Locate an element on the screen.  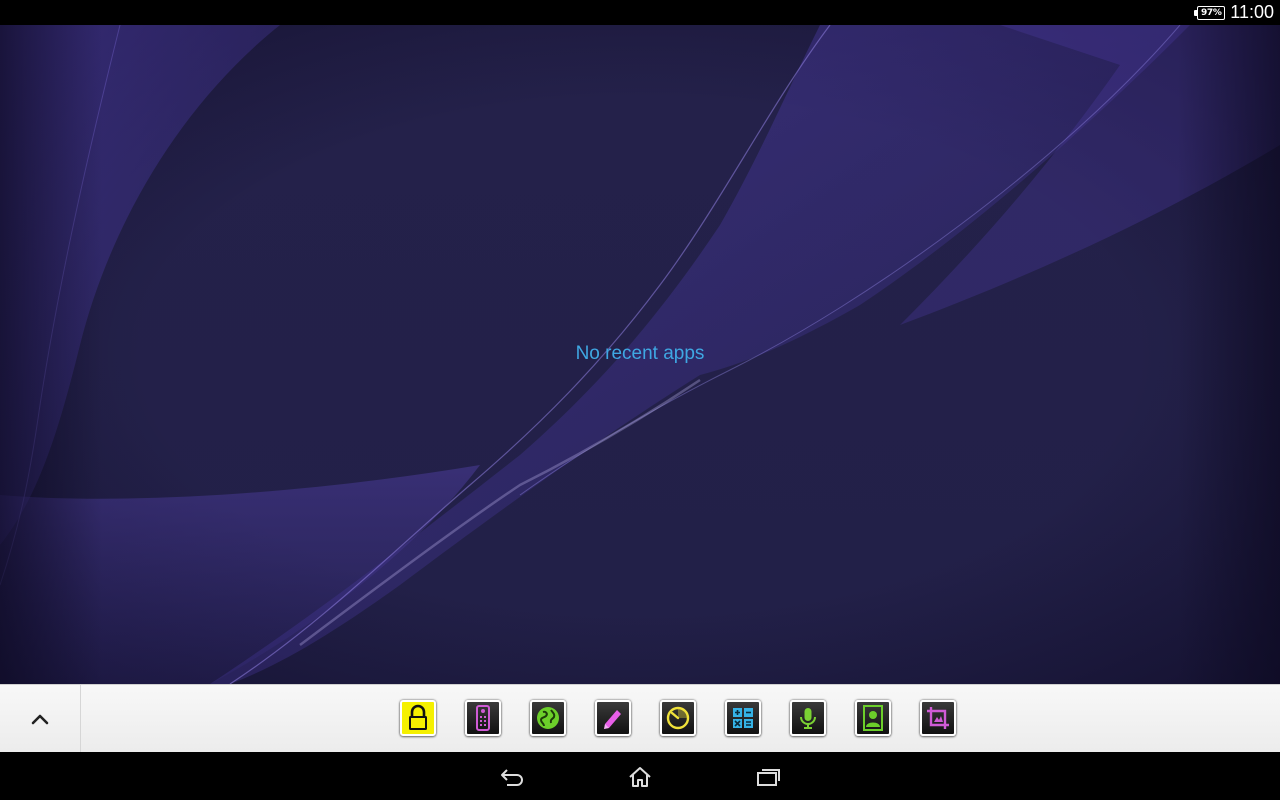
microphone-icon is located at coordinates (808, 718).